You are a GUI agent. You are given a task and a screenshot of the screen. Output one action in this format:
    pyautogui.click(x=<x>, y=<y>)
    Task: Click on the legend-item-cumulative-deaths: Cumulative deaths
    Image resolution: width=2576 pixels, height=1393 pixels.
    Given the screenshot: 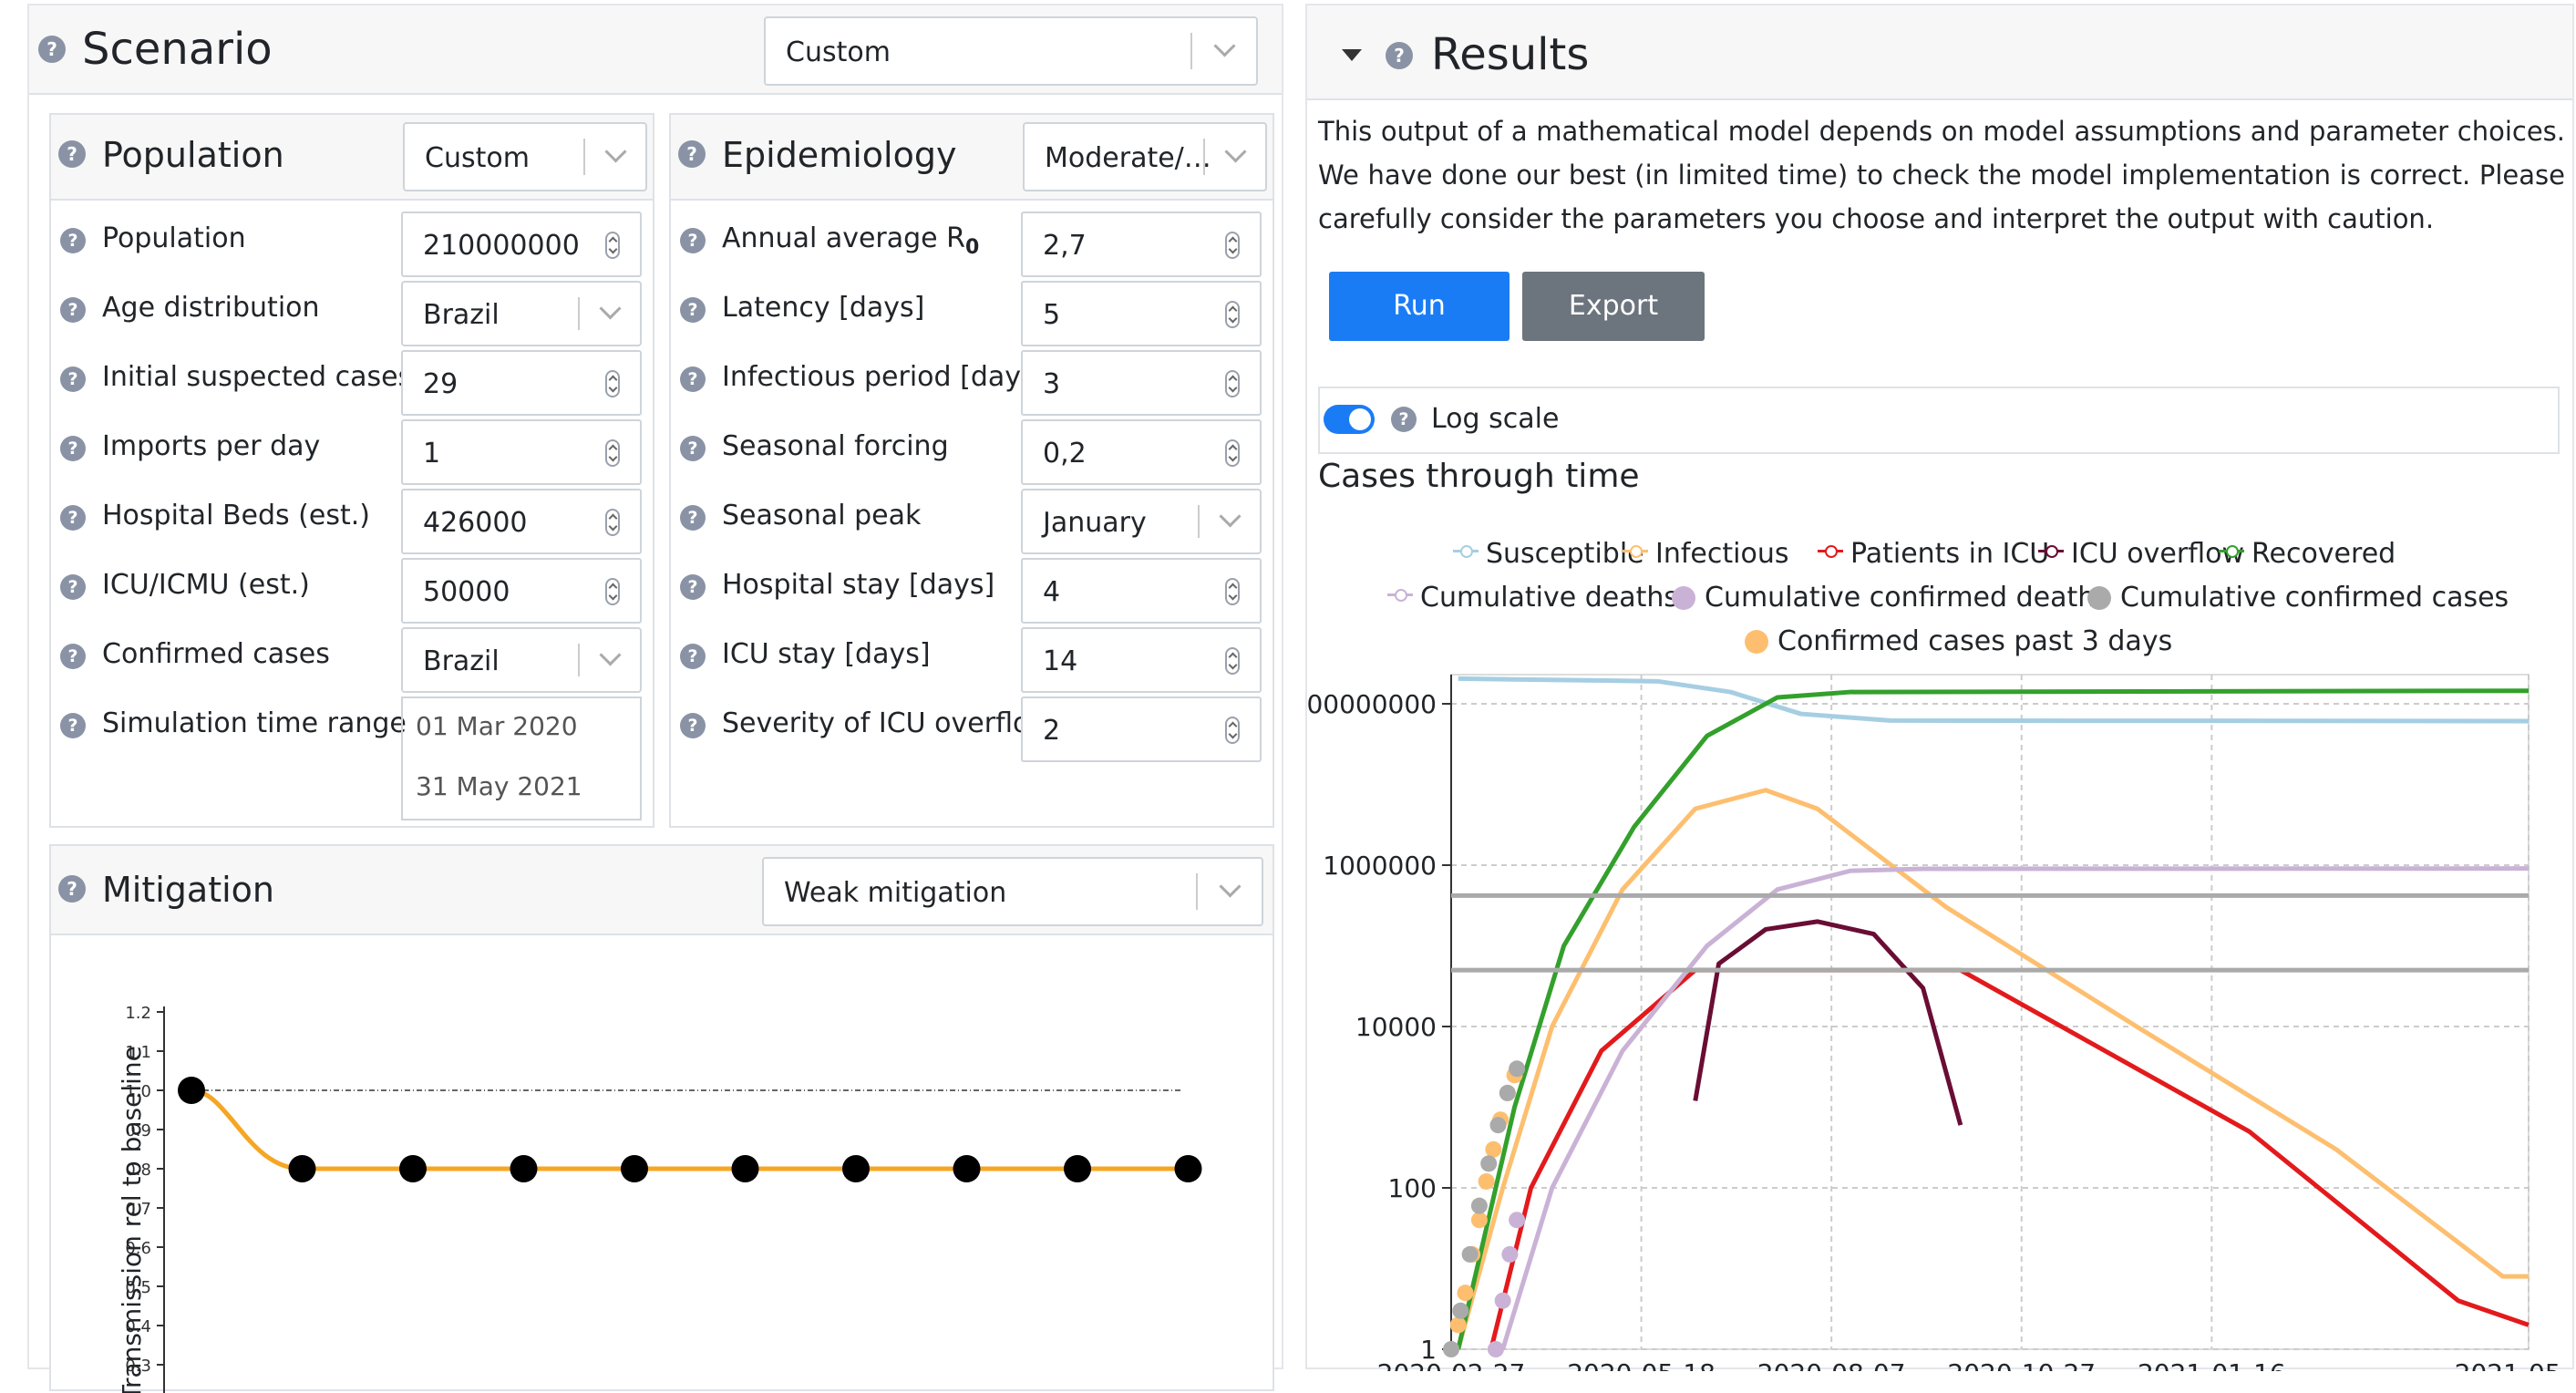 What is the action you would take?
    pyautogui.click(x=1532, y=598)
    